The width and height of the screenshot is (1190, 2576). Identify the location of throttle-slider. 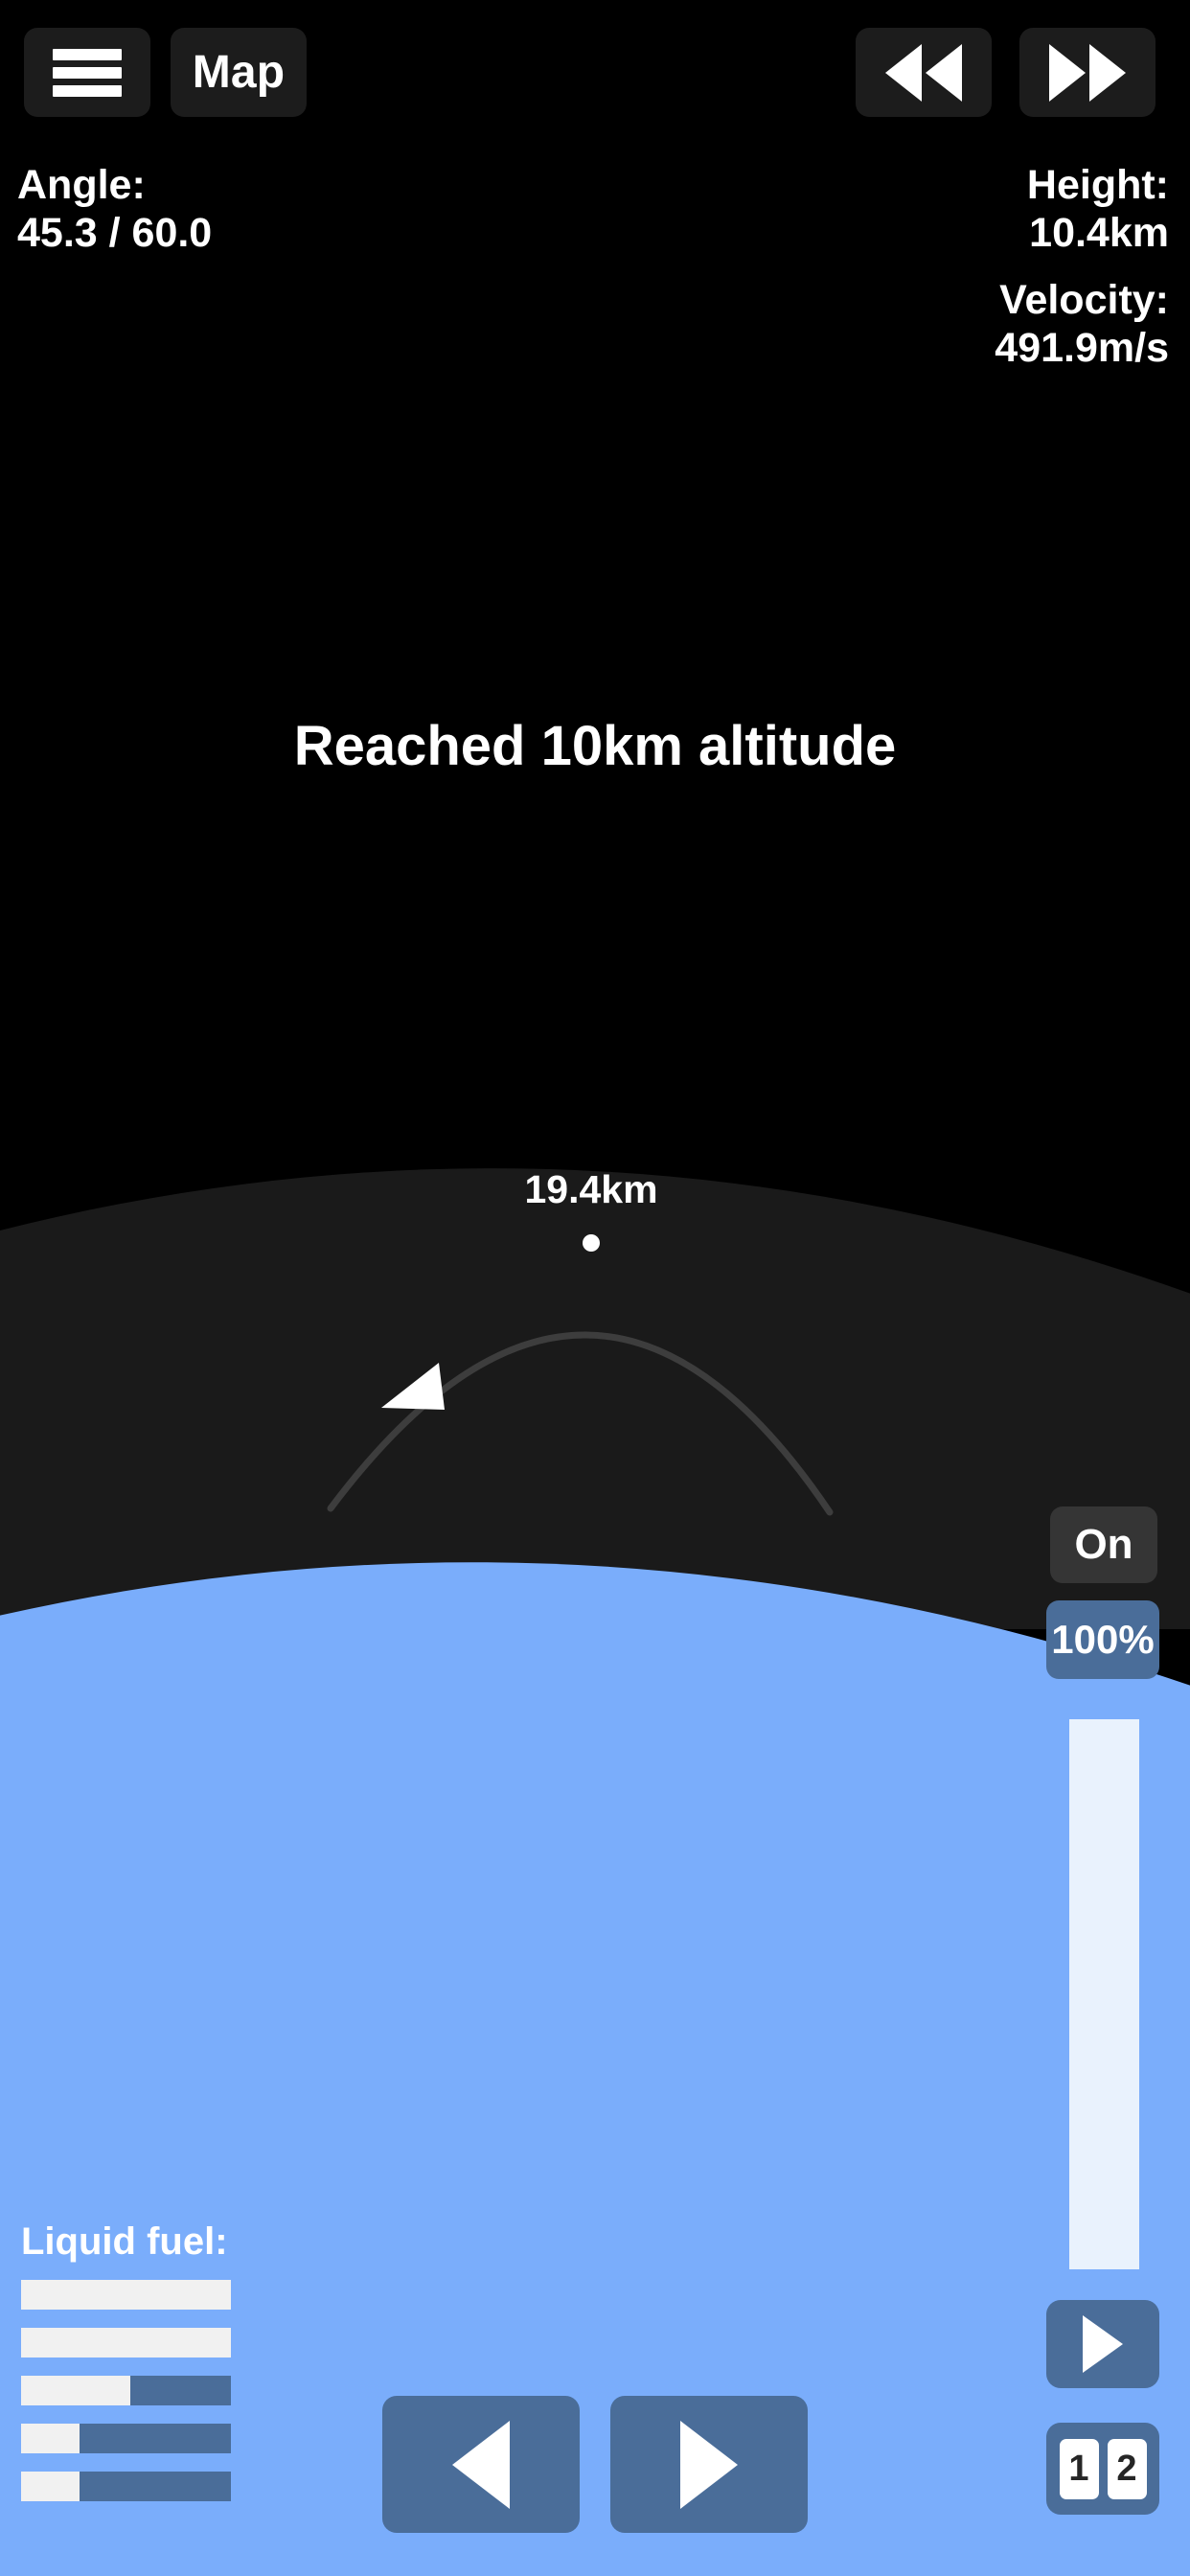
(1104, 1994).